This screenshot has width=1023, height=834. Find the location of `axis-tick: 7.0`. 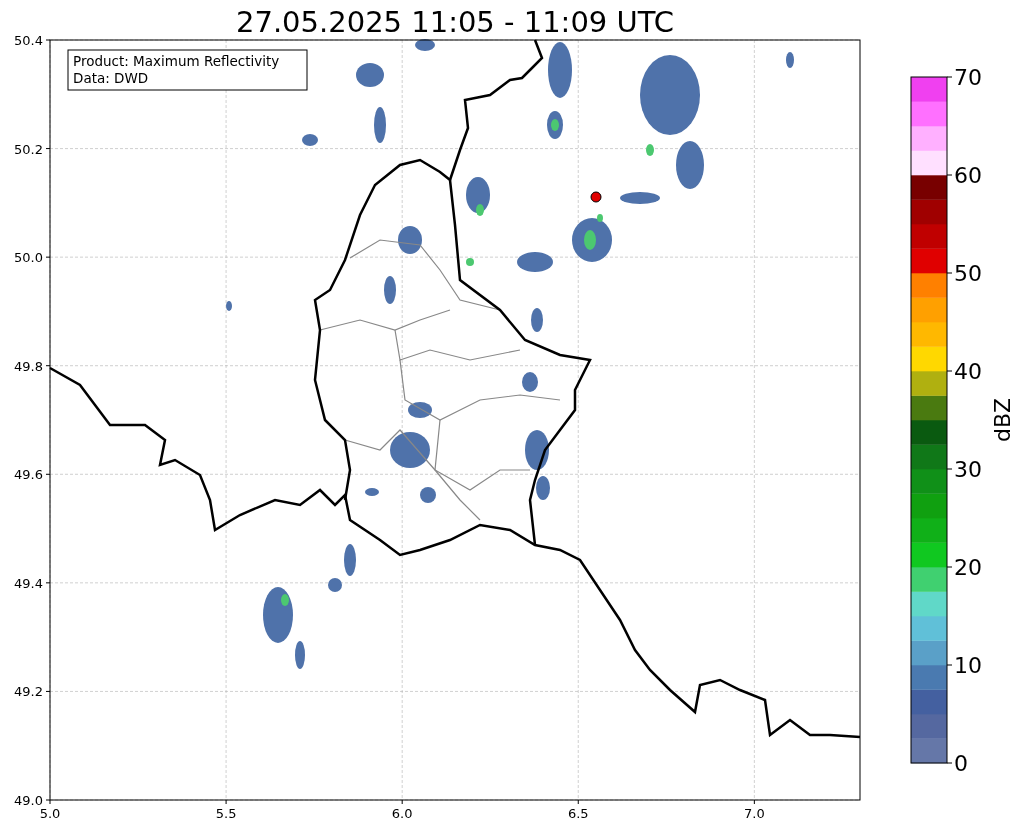

axis-tick: 7.0 is located at coordinates (754, 810).